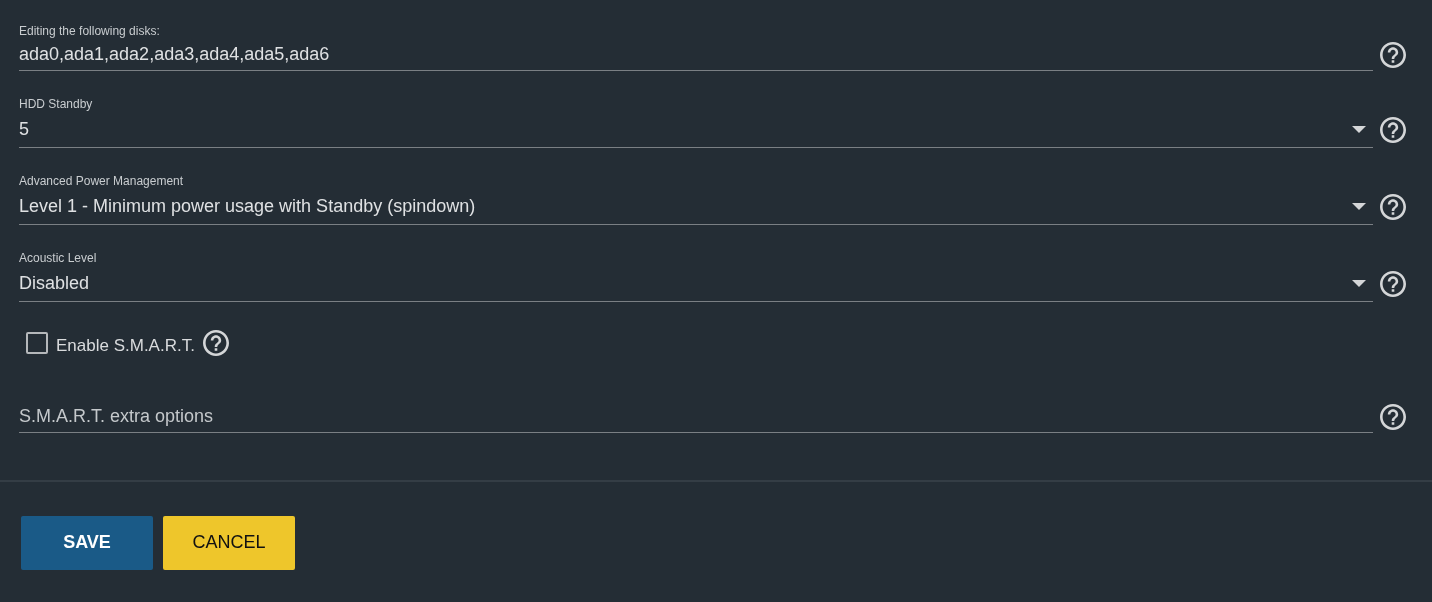 This screenshot has height=602, width=1432. I want to click on select-field: Disabled, so click(696, 284).